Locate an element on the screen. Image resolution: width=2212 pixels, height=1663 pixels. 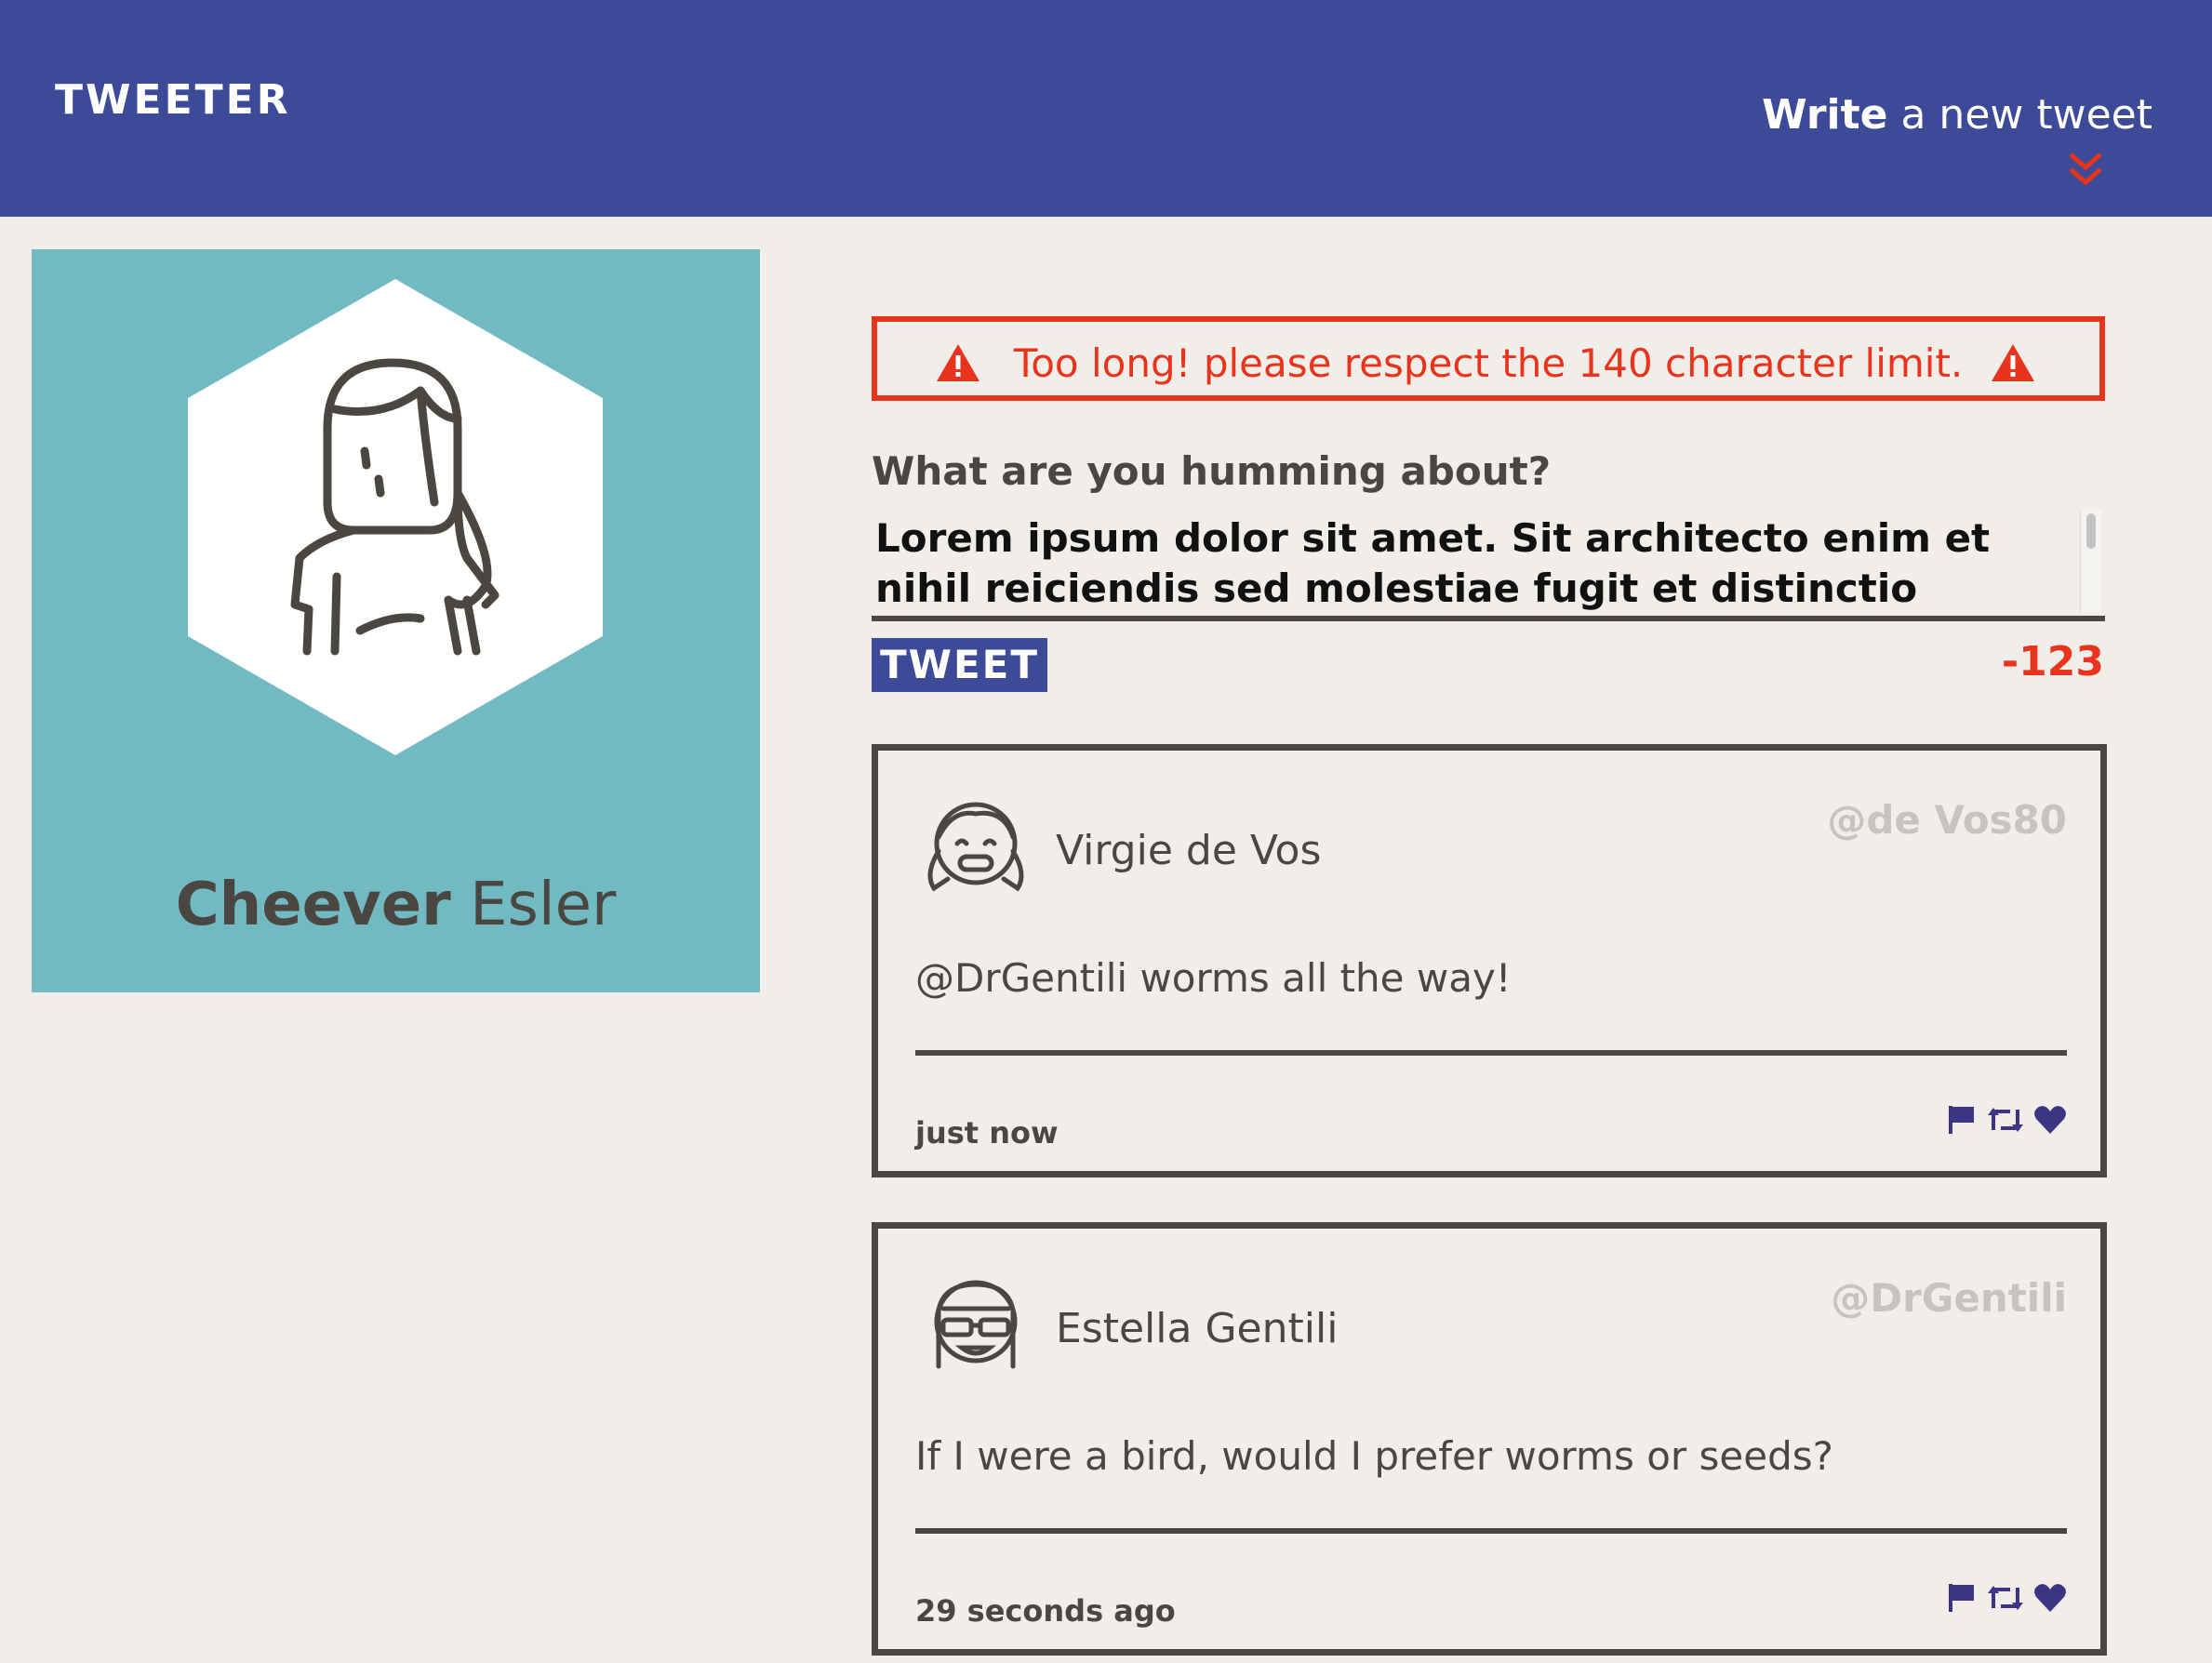
smiling-girl-avatar-icon is located at coordinates (976, 847).